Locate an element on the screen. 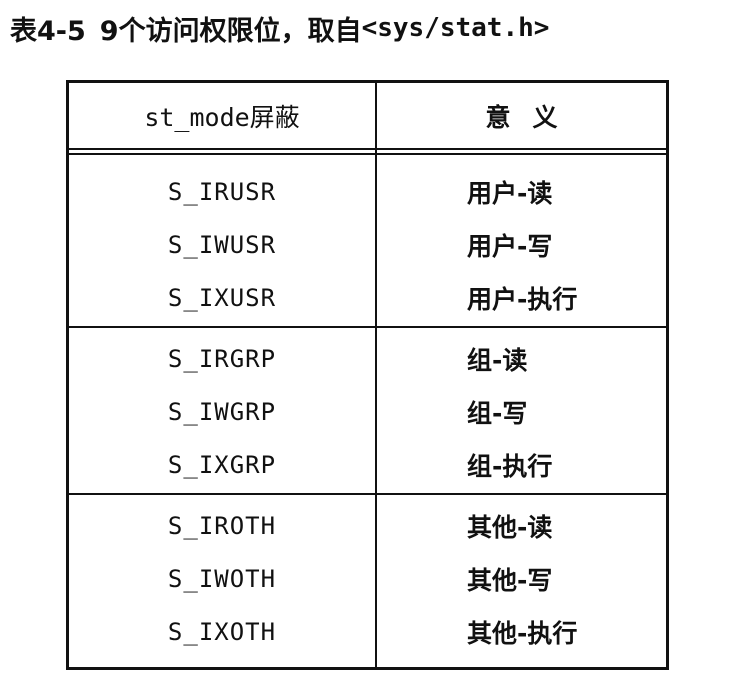 The height and width of the screenshot is (692, 737). header-rule-top is located at coordinates (367, 149).